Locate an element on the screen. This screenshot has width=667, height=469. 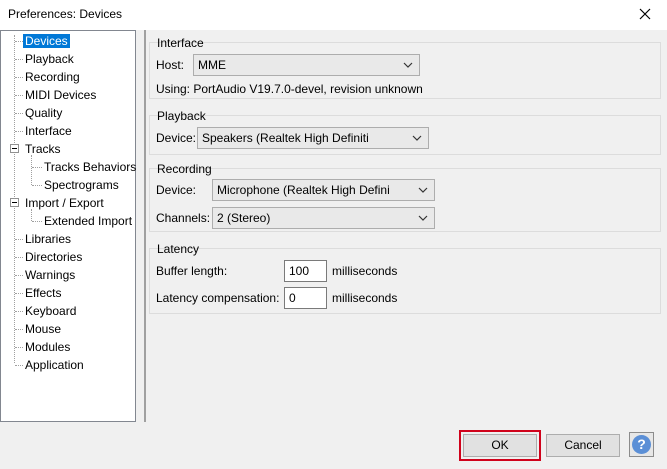
latency-group-title: Latency is located at coordinates (178, 249).